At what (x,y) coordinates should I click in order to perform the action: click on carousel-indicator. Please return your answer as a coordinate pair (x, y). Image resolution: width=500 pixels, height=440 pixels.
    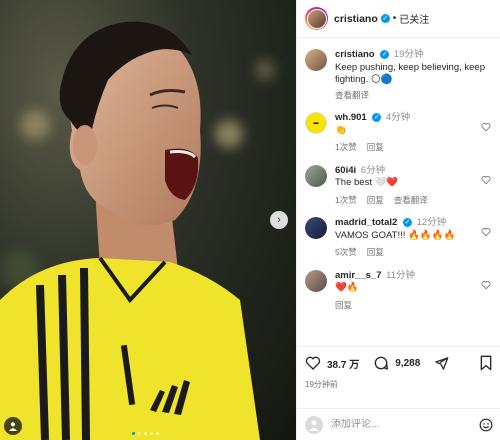
    Looking at the image, I should click on (145, 433).